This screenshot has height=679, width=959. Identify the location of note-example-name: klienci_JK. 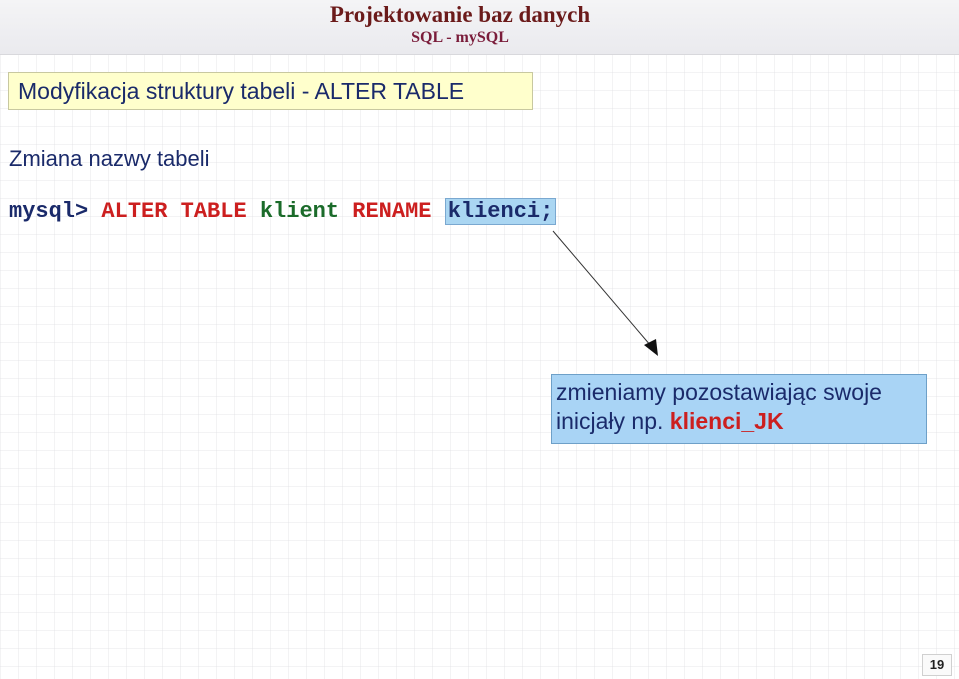
(726, 421).